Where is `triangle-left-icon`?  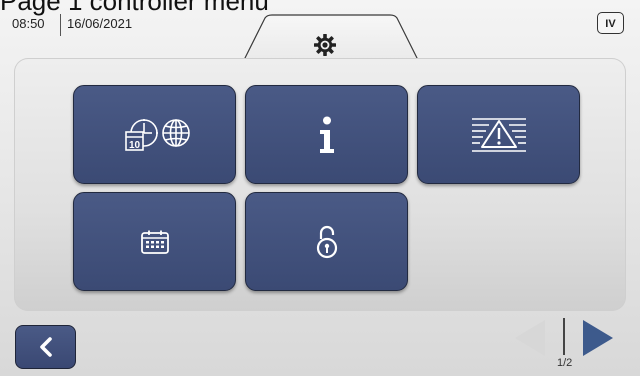 triangle-left-icon is located at coordinates (530, 338).